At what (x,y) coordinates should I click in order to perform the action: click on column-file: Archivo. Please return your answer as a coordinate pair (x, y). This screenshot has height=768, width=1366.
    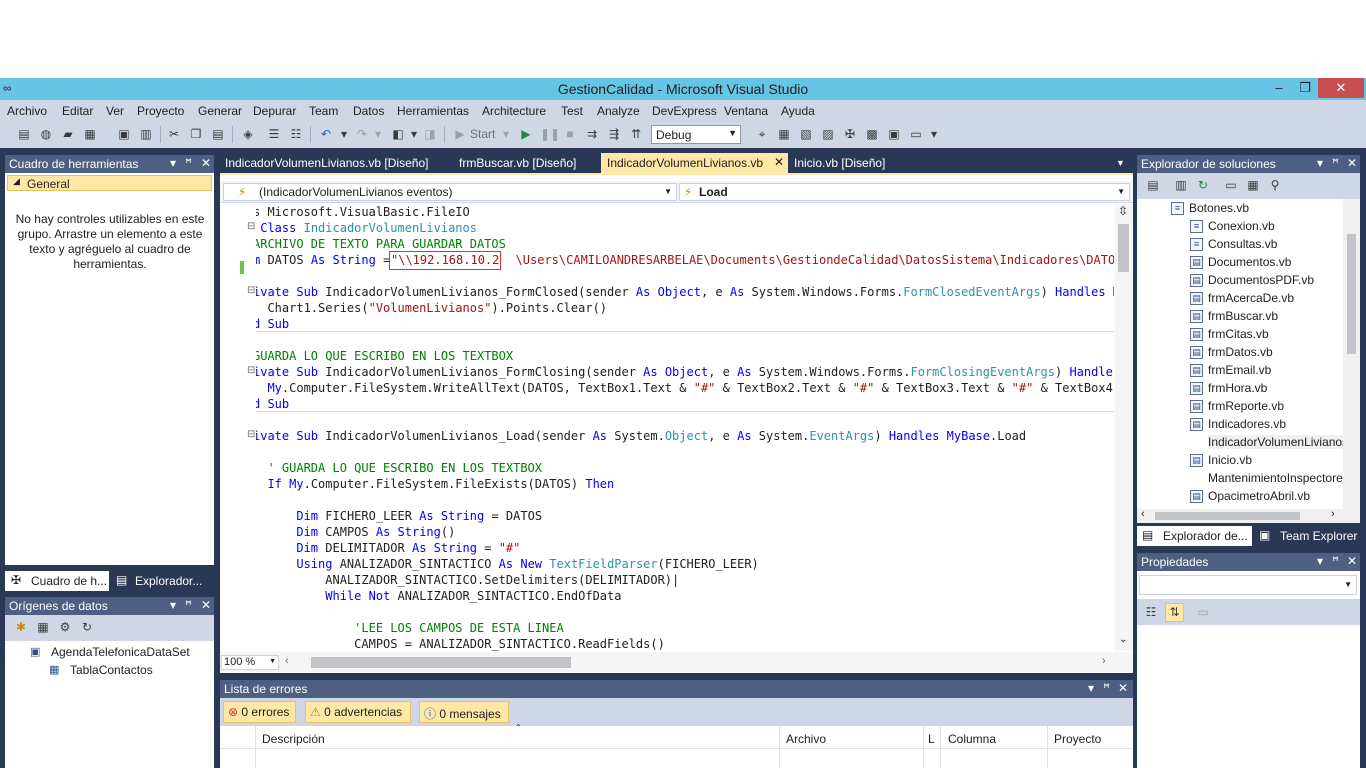
    Looking at the image, I should click on (806, 739).